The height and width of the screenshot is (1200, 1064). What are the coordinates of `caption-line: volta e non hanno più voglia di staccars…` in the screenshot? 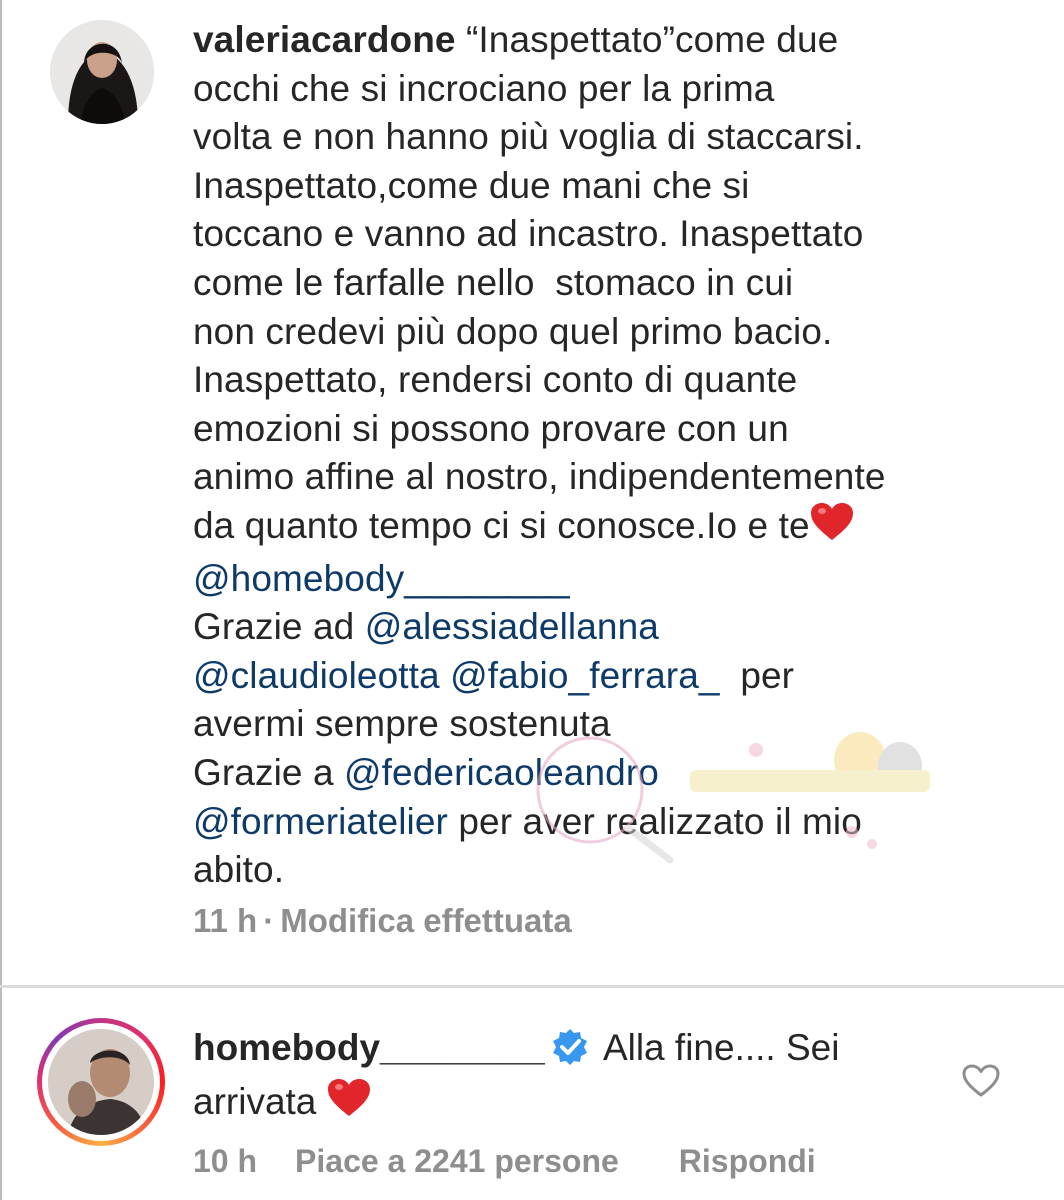 It's located at (528, 137).